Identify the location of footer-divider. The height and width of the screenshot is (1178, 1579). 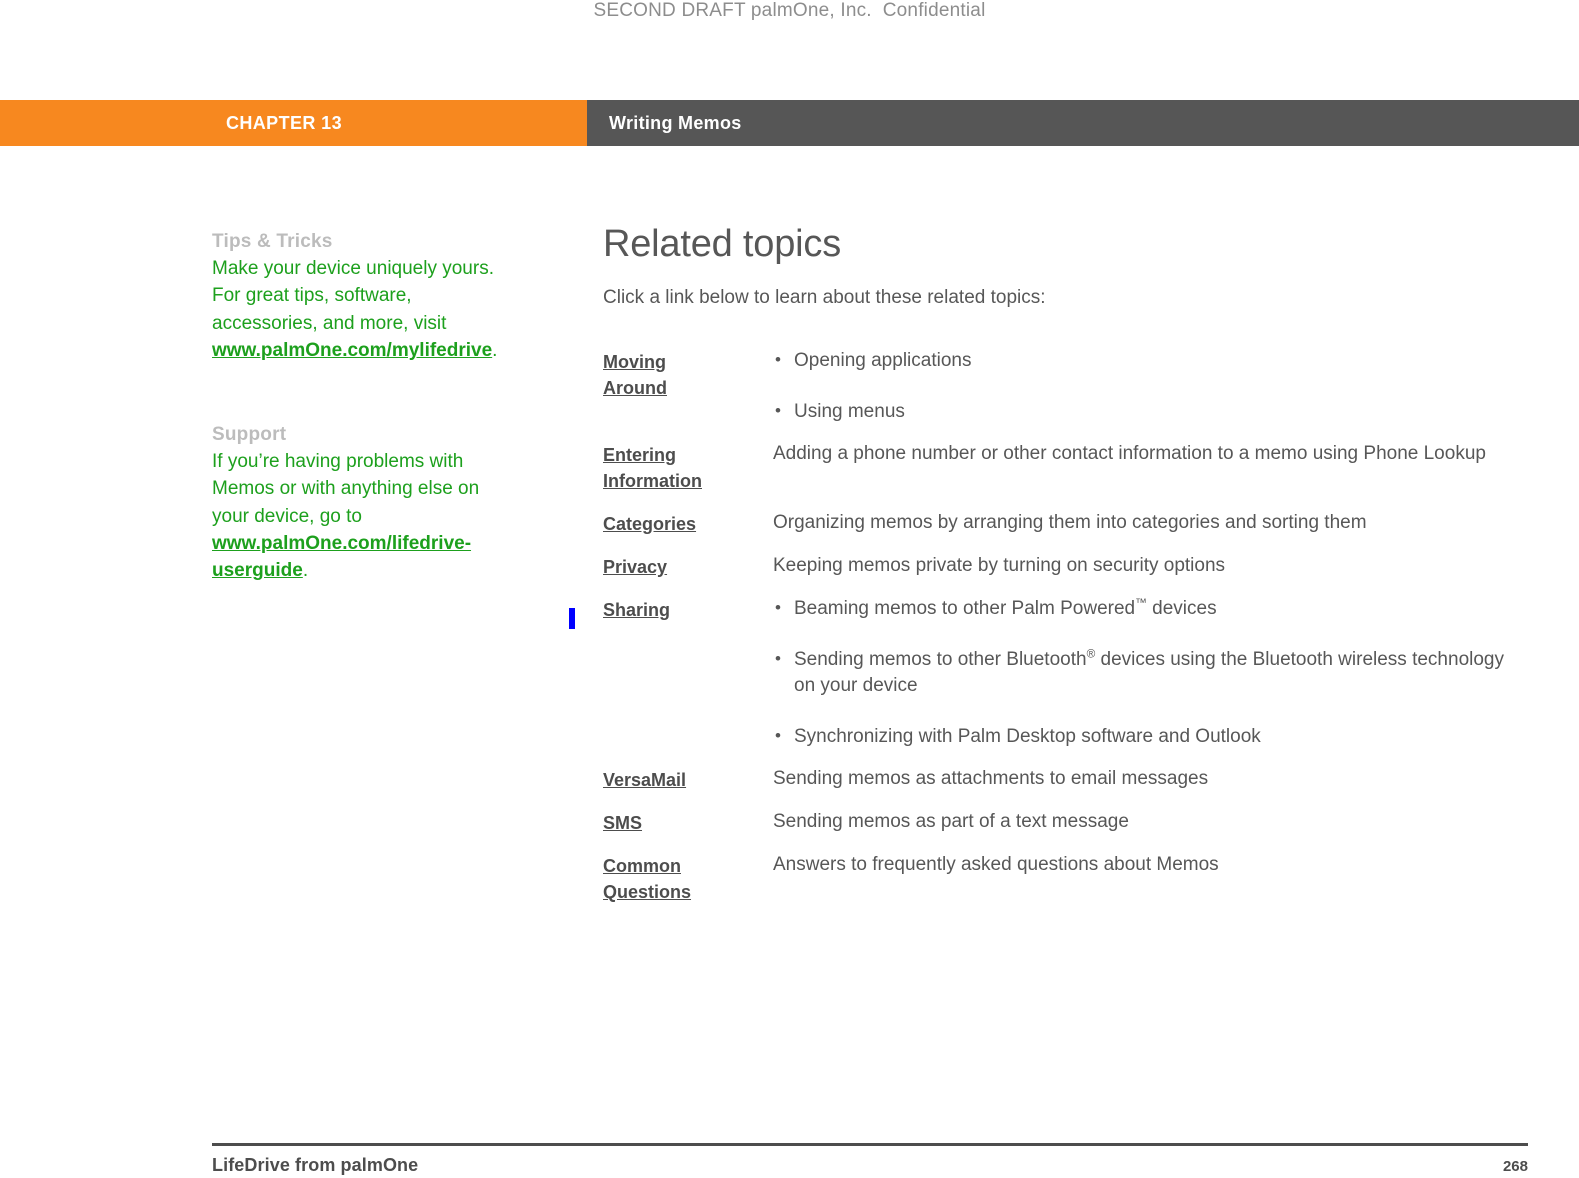
(870, 1144).